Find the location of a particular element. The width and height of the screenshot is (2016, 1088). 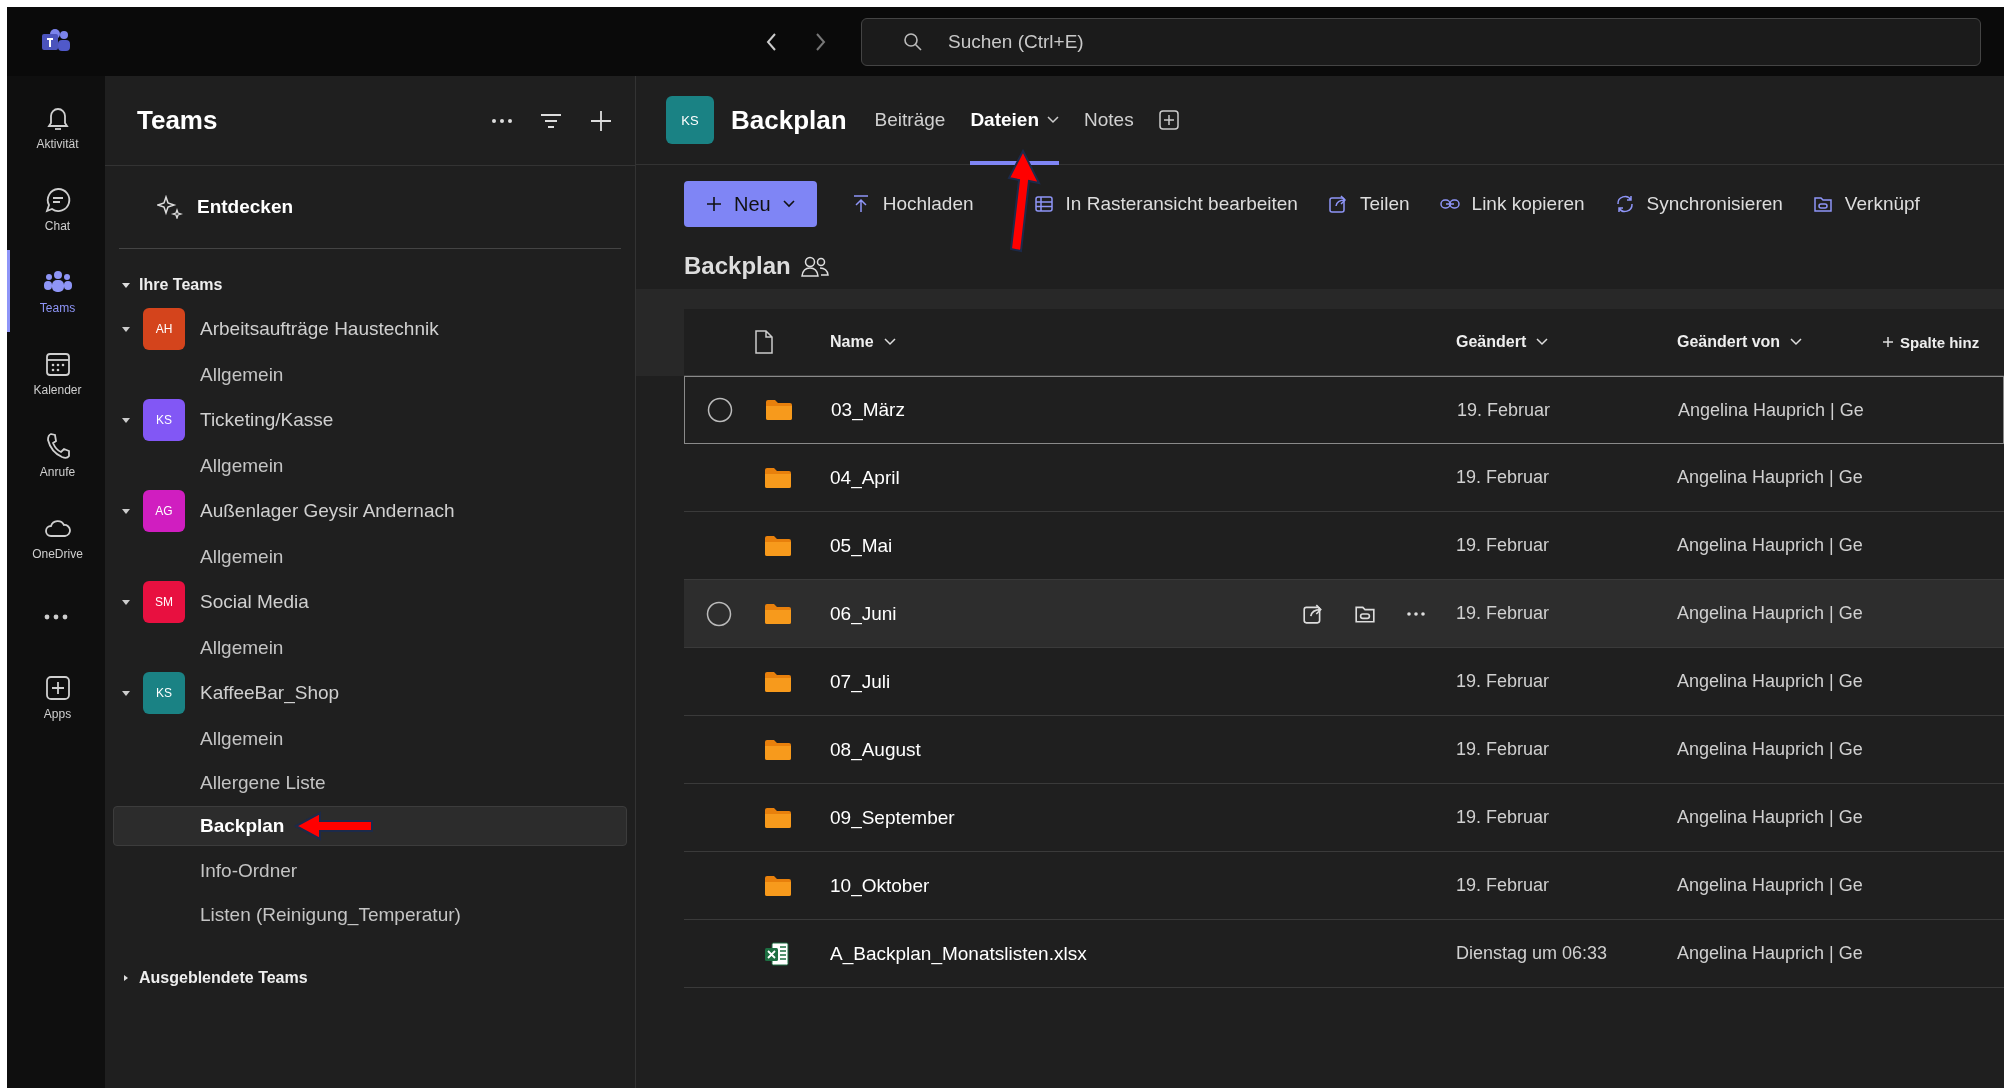

file-row: 04_April 19. Februar Angelina Hauprich | Ge is located at coordinates (1344, 478).